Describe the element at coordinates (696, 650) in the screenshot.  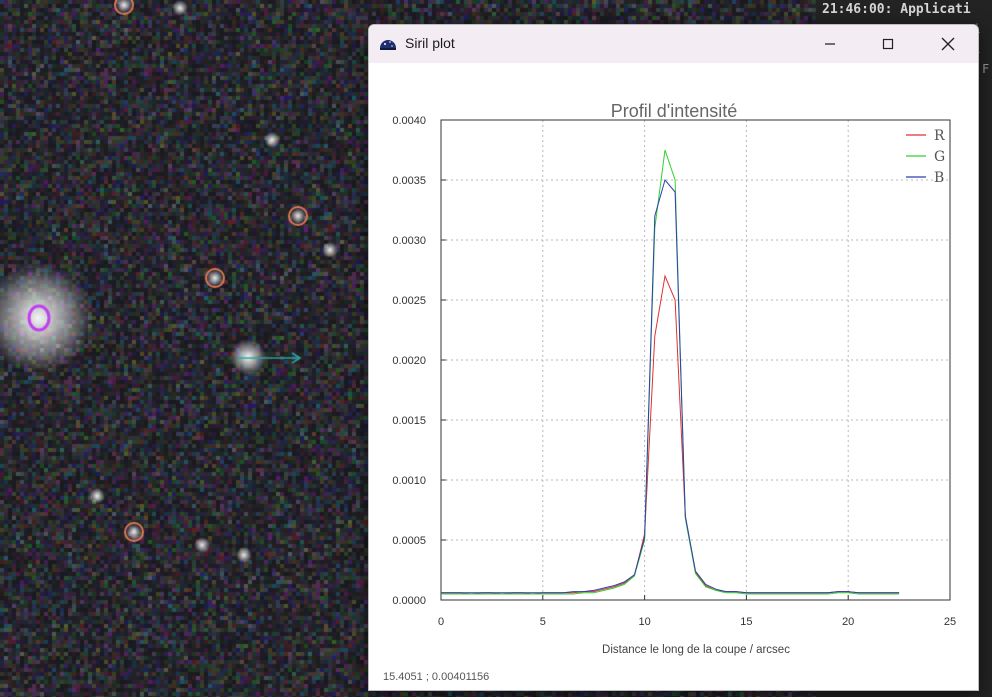
I see `x-axis-label: Distance le long de la coupe / arcsec` at that location.